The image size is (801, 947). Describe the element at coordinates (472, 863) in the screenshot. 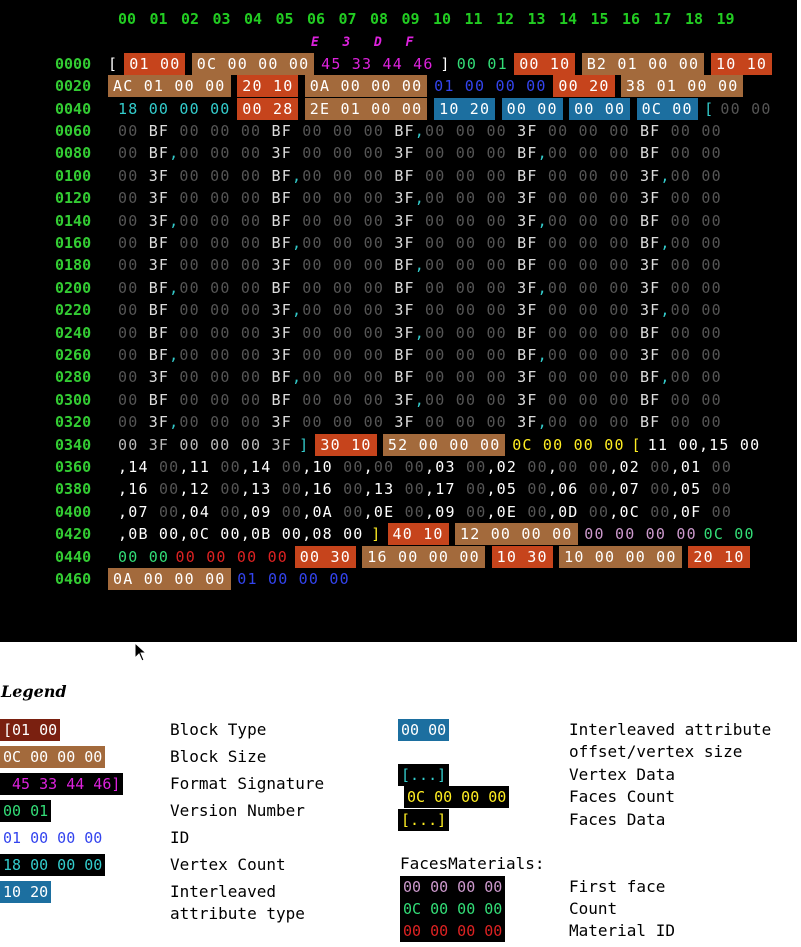

I see `faces-materials-label: FacesMaterials:` at that location.